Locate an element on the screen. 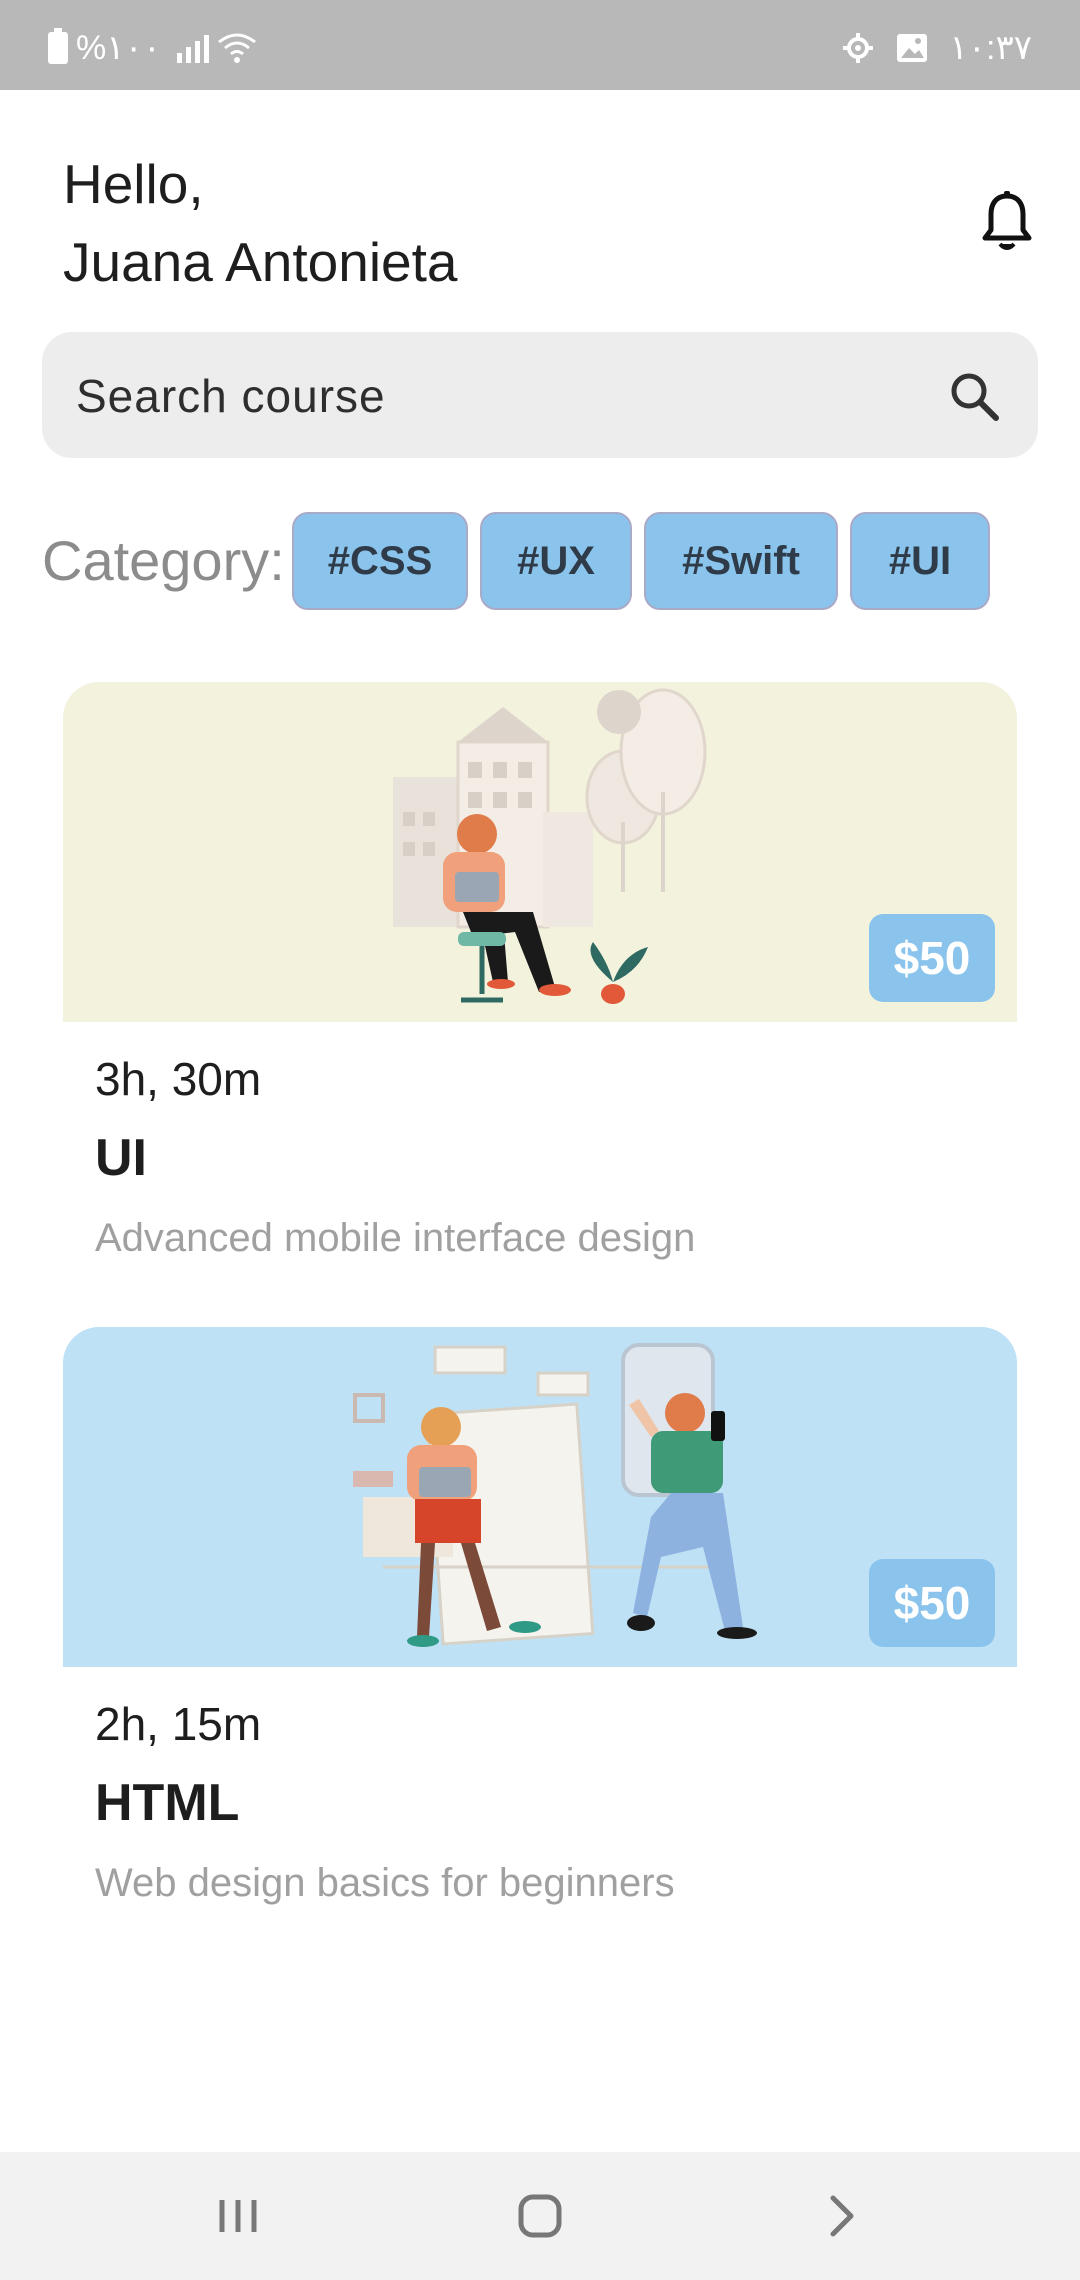  chip-ui: #UI is located at coordinates (920, 561).